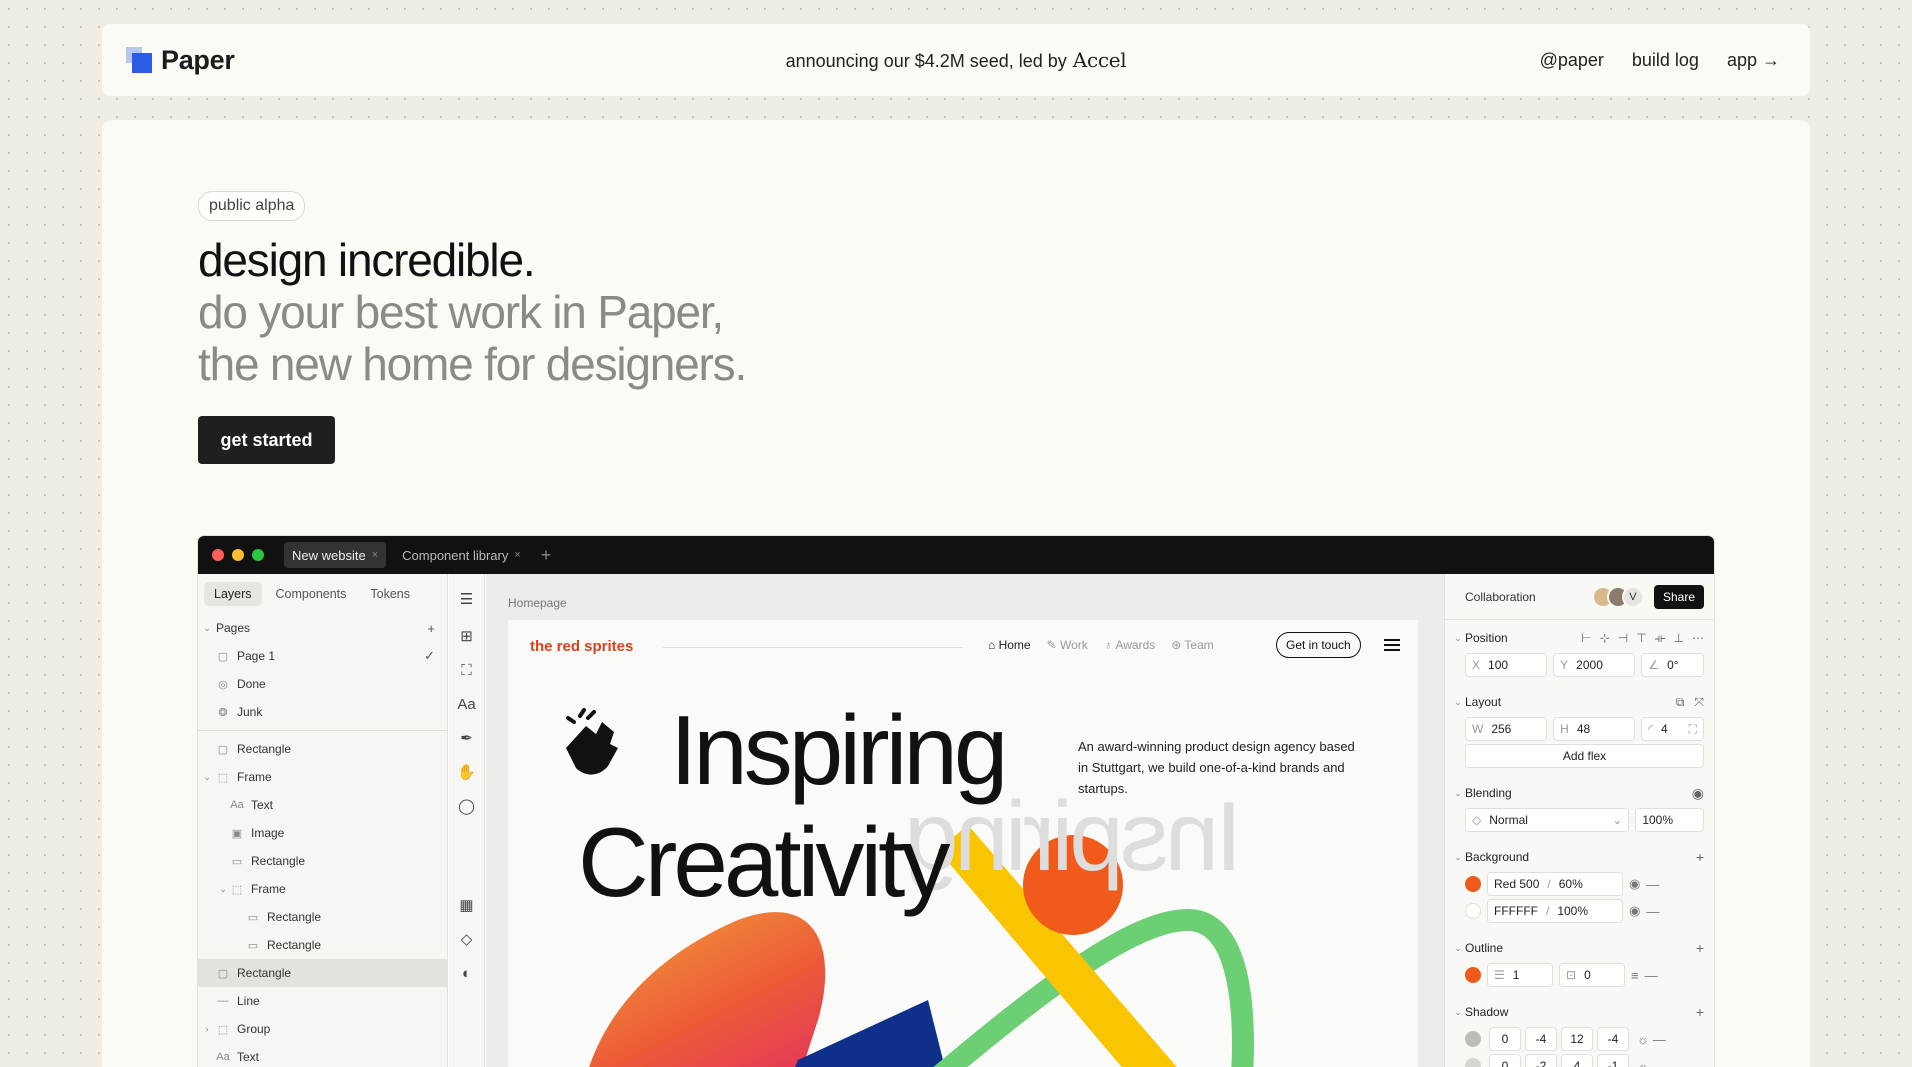  What do you see at coordinates (1555, 911) in the screenshot?
I see `fill-value-field: FFFFFF/100%` at bounding box center [1555, 911].